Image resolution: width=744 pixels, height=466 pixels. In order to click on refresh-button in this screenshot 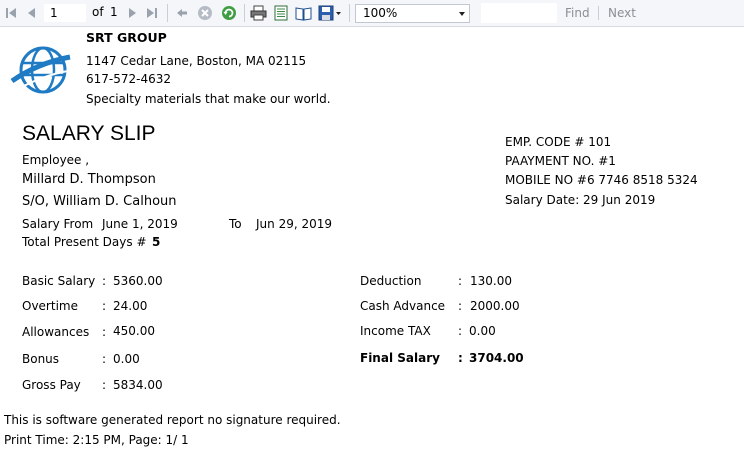, I will do `click(229, 13)`.